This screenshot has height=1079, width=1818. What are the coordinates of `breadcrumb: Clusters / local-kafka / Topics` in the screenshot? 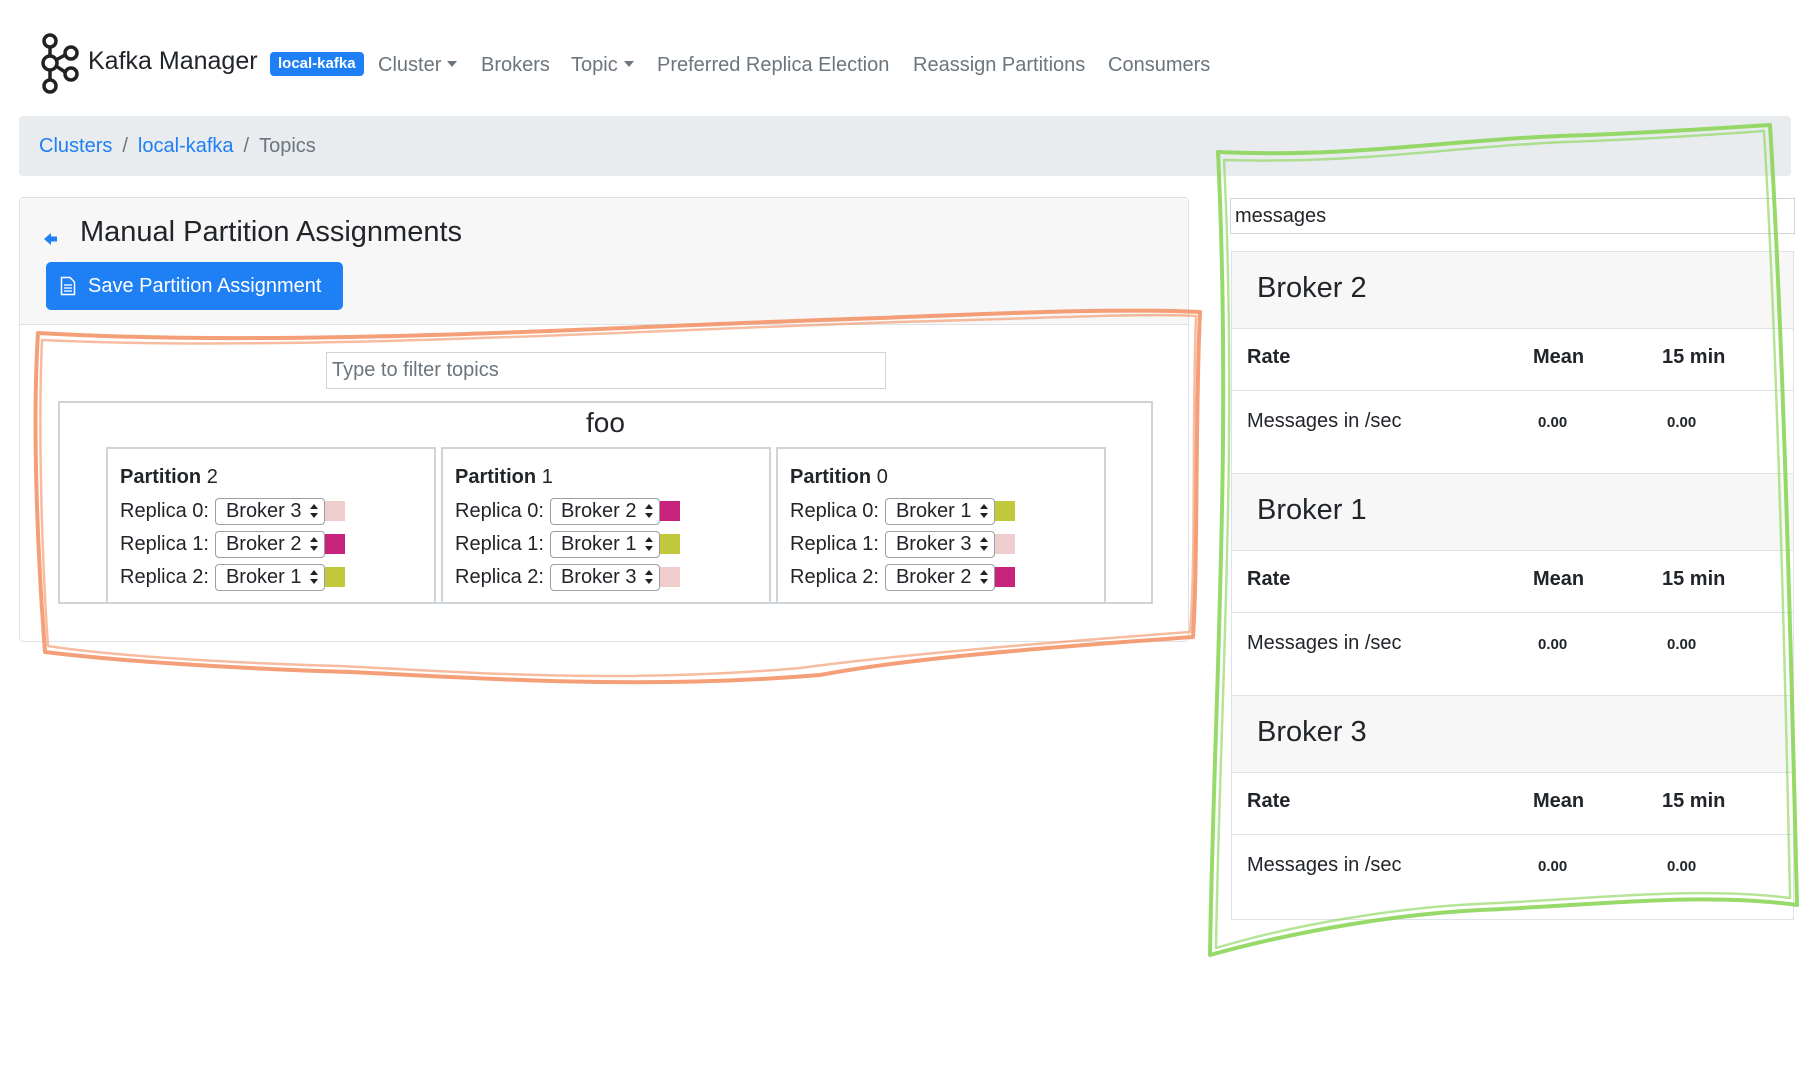 It's located at (905, 146).